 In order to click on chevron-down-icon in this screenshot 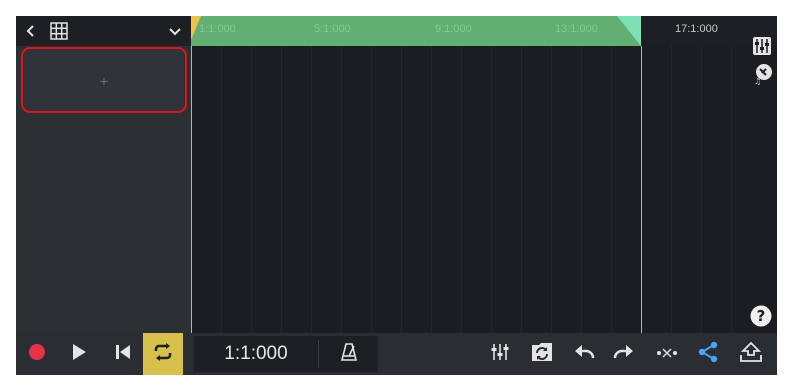, I will do `click(175, 31)`.